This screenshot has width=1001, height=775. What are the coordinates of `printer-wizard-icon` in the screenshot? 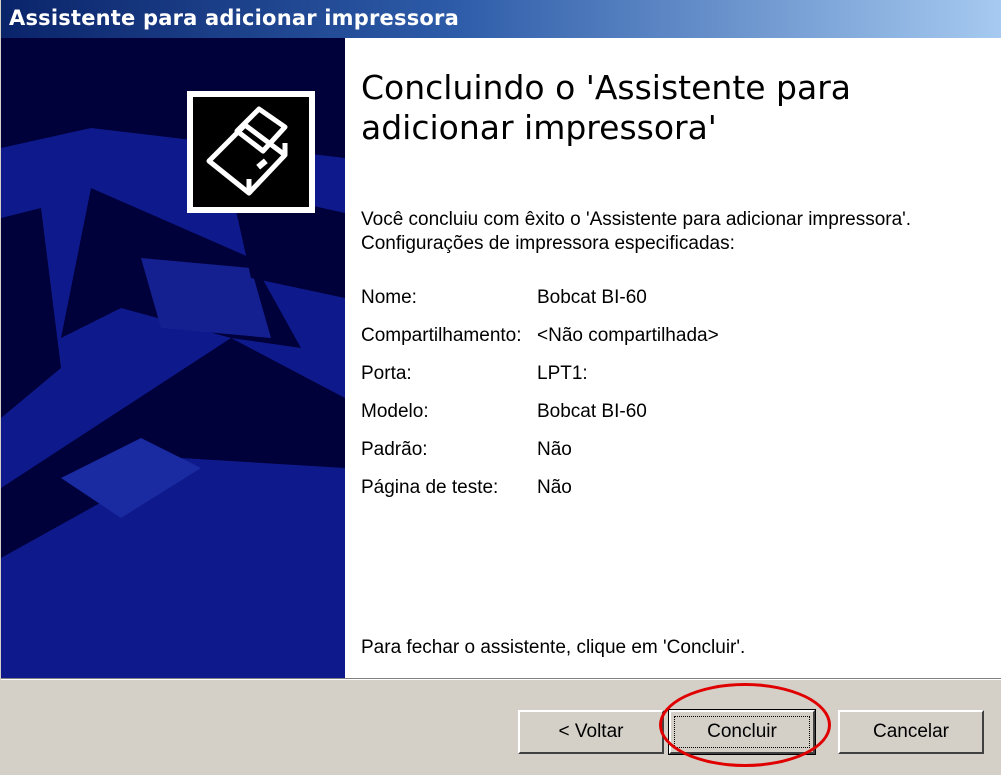 It's located at (251, 152).